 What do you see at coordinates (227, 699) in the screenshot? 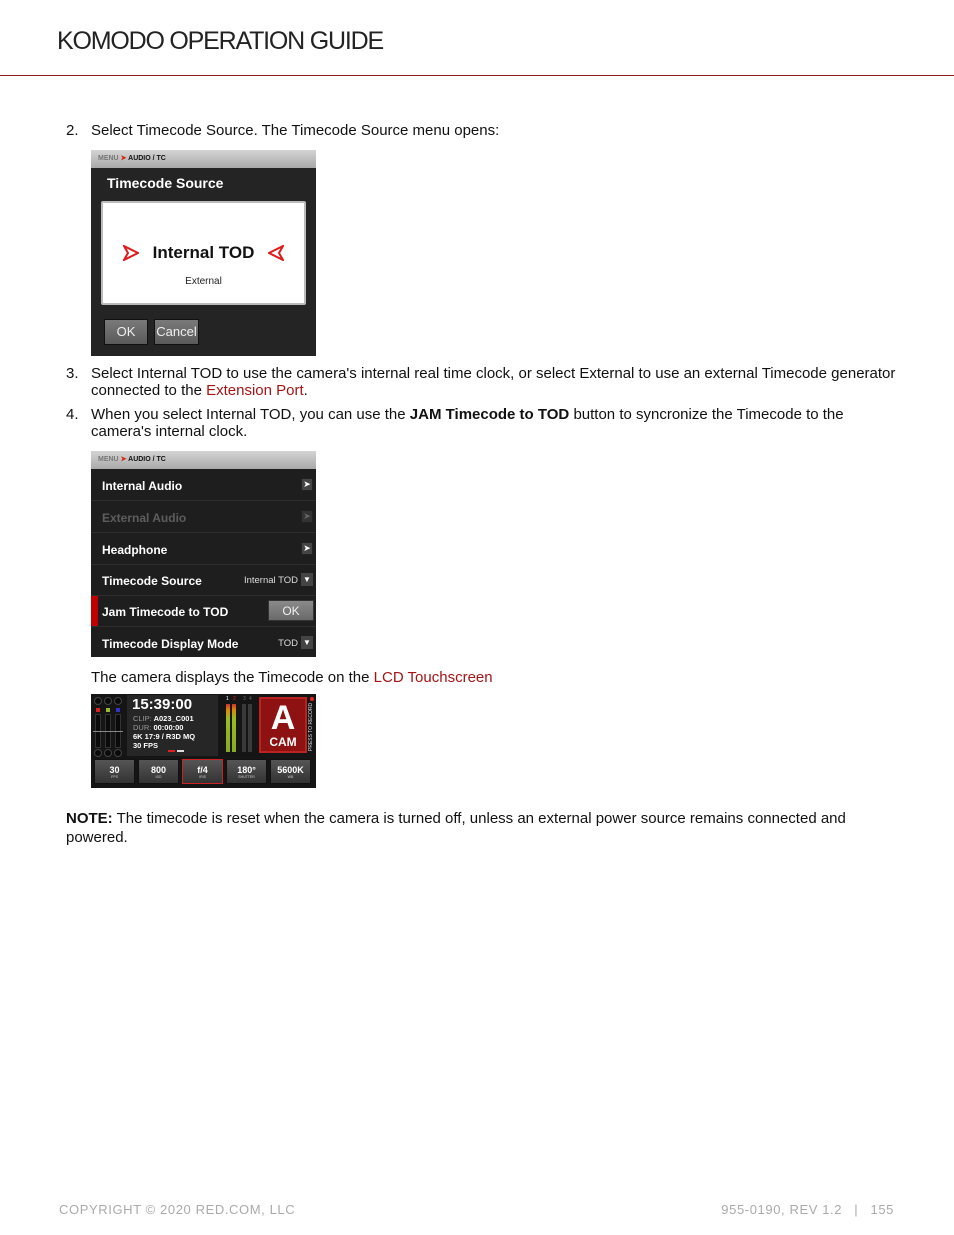
I see `channel-label: 1` at bounding box center [227, 699].